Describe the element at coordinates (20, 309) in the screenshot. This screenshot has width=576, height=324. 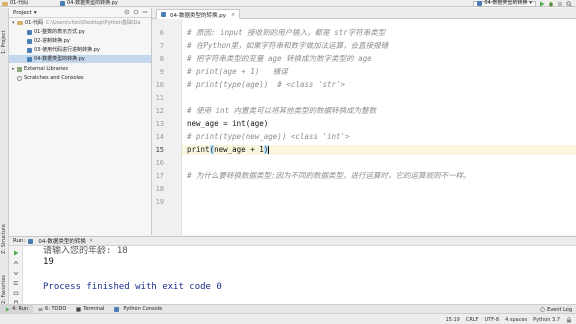
I see `tab-run-label: 4: Run` at that location.